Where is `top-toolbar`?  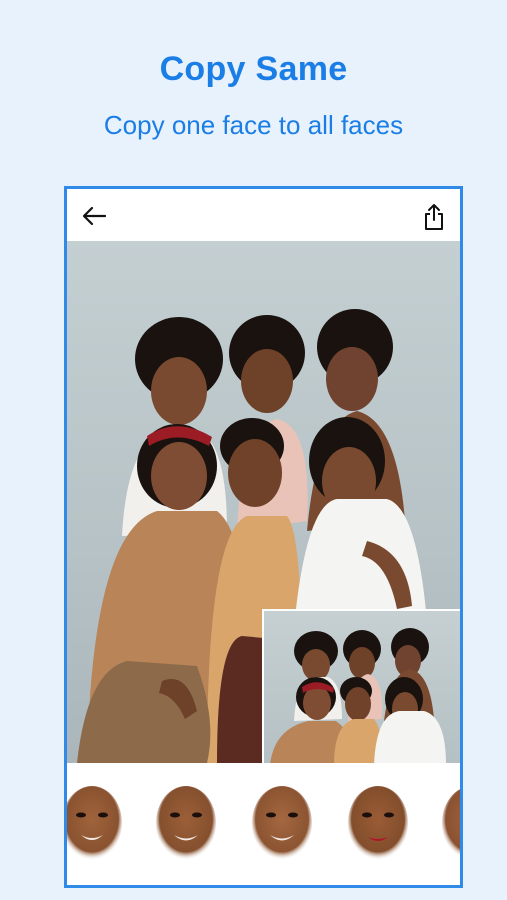
top-toolbar is located at coordinates (263, 215).